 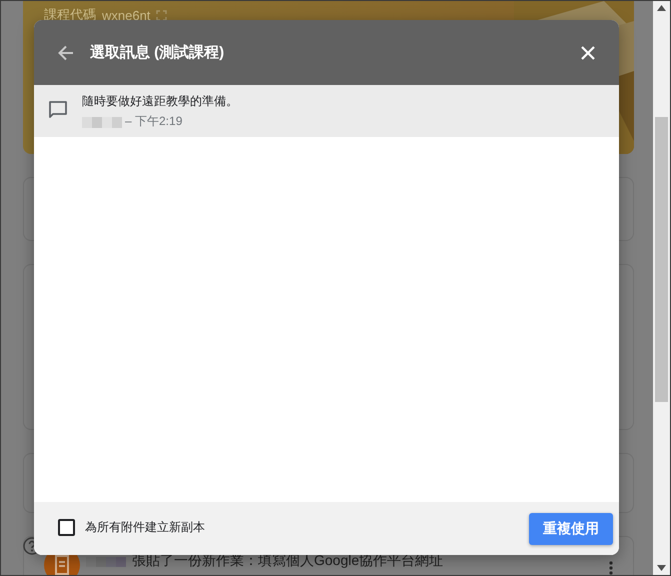 What do you see at coordinates (153, 121) in the screenshot?
I see `message-time: – 下午2:19` at bounding box center [153, 121].